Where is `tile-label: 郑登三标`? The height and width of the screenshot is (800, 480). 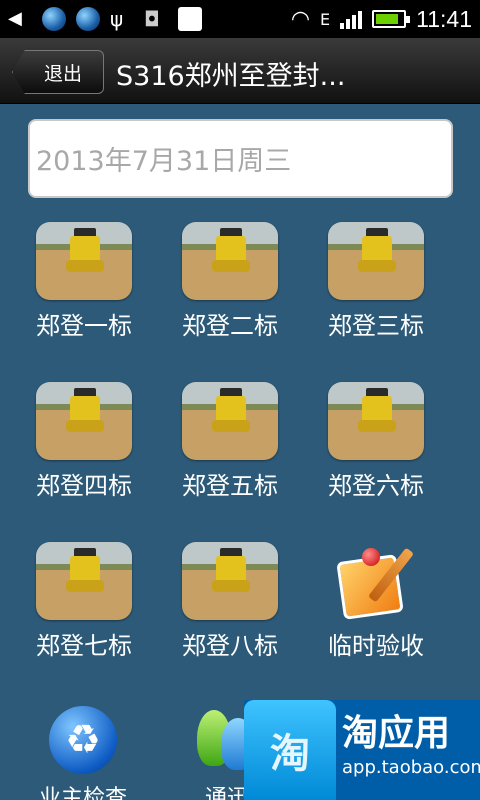
tile-label: 郑登三标 is located at coordinates (376, 326).